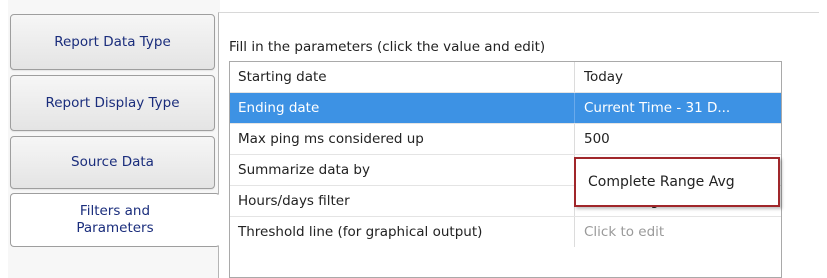  I want to click on nav-button-label: Report Display Type, so click(112, 102).